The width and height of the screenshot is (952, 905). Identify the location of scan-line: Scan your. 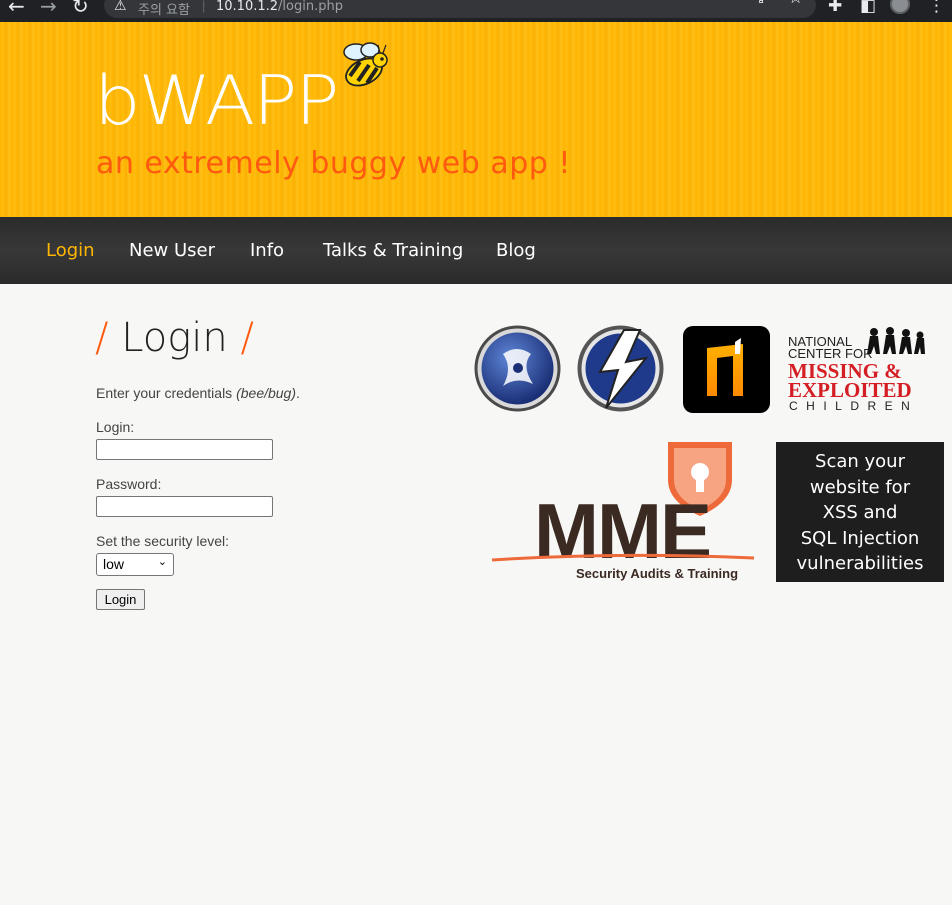
(860, 461).